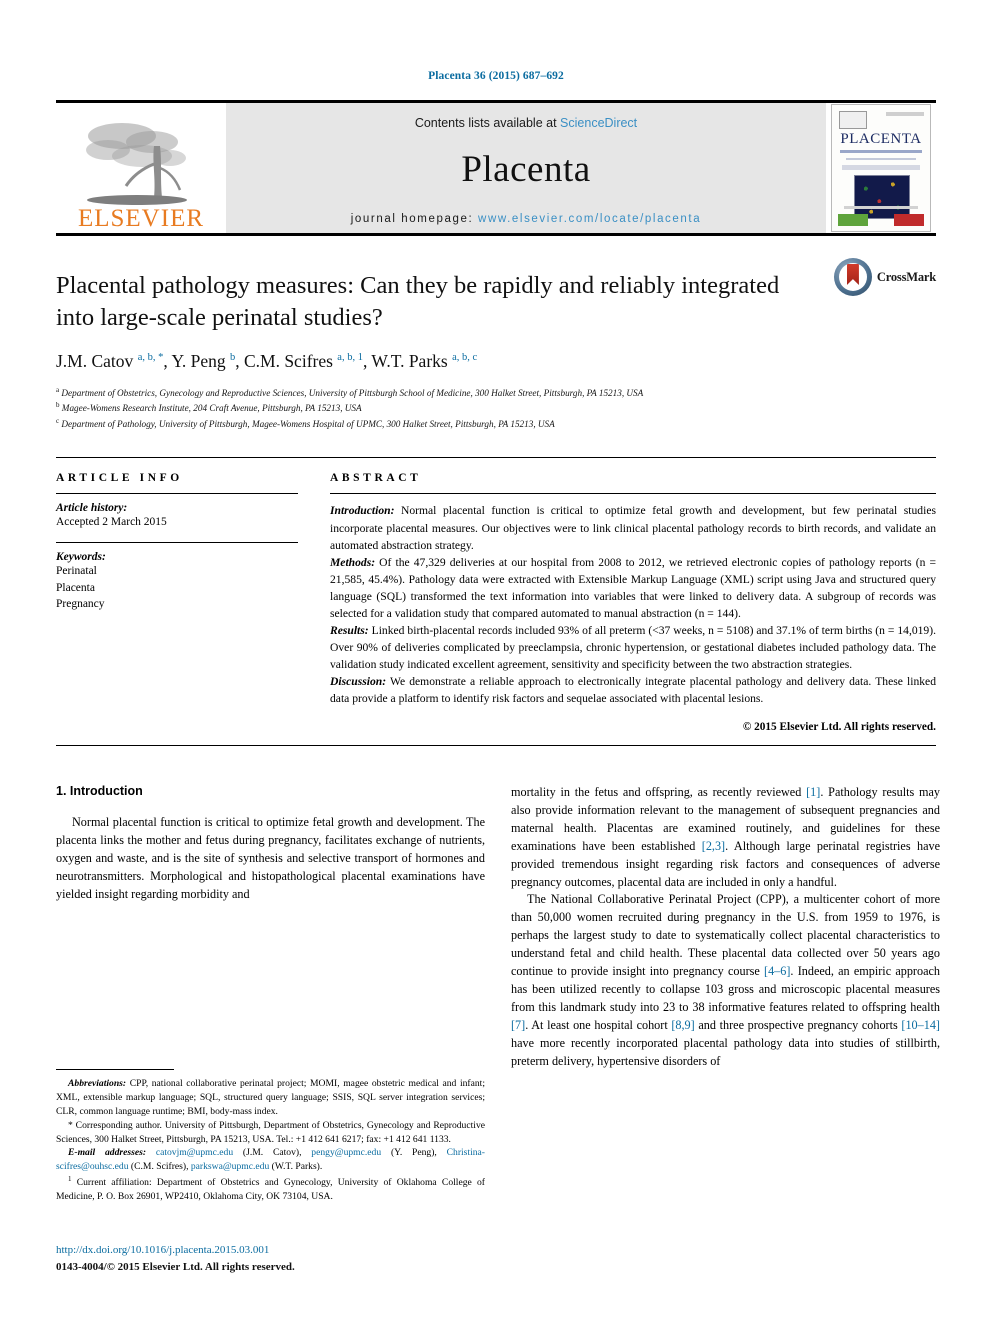  Describe the element at coordinates (853, 220) in the screenshot. I see `cover-badge-left` at that location.